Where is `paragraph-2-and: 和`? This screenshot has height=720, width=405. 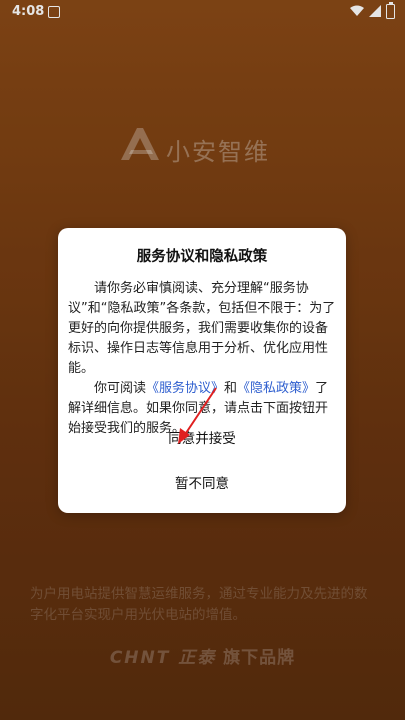
paragraph-2-and: 和 is located at coordinates (231, 388).